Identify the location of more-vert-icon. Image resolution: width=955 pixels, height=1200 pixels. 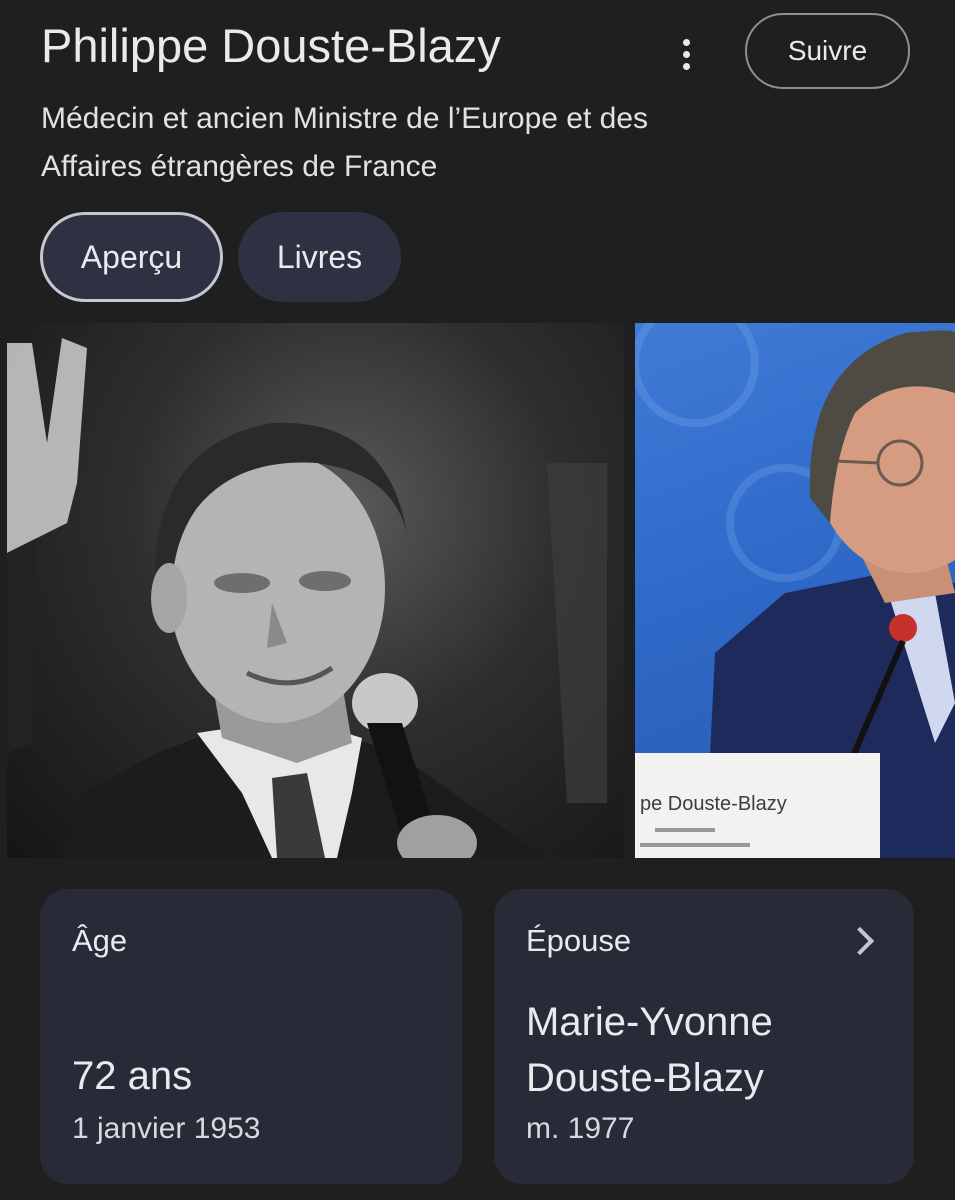
(686, 42).